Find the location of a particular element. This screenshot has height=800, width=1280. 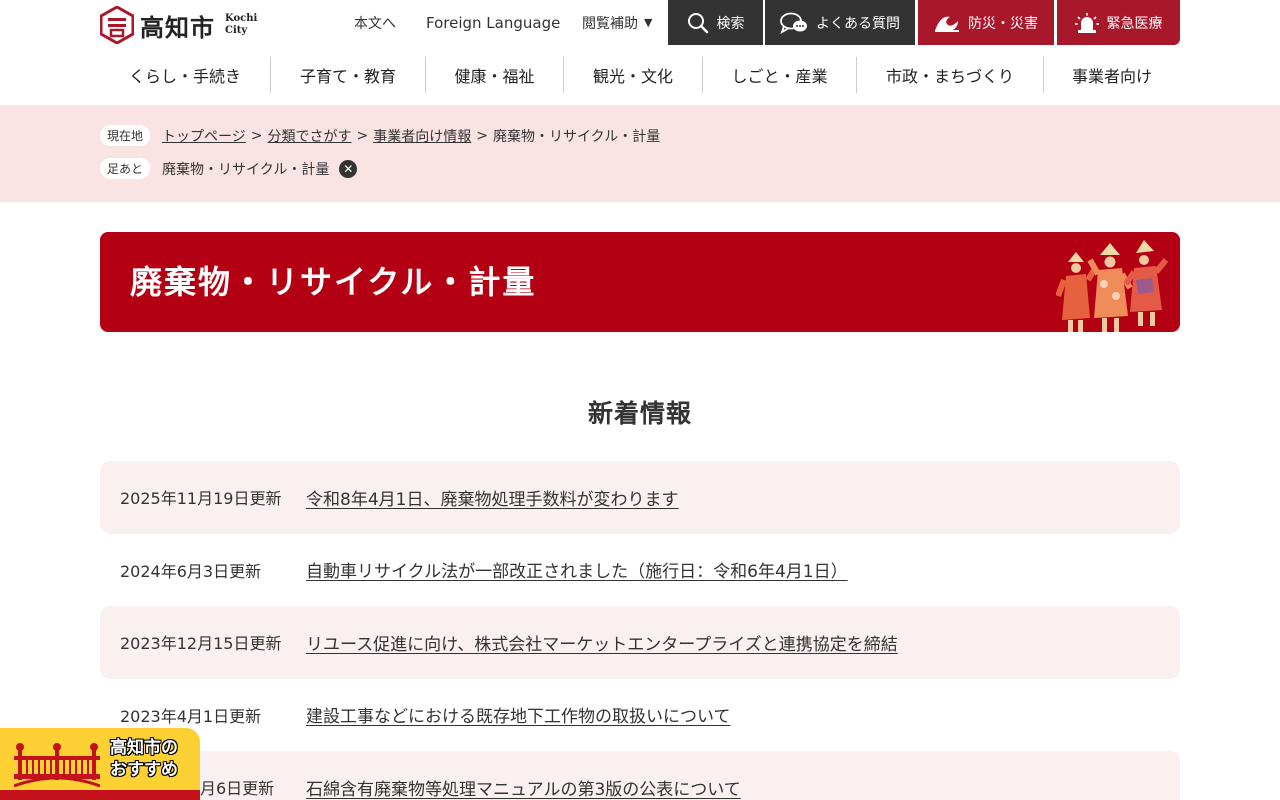

logo-sub-line1: Kochi is located at coordinates (241, 18).